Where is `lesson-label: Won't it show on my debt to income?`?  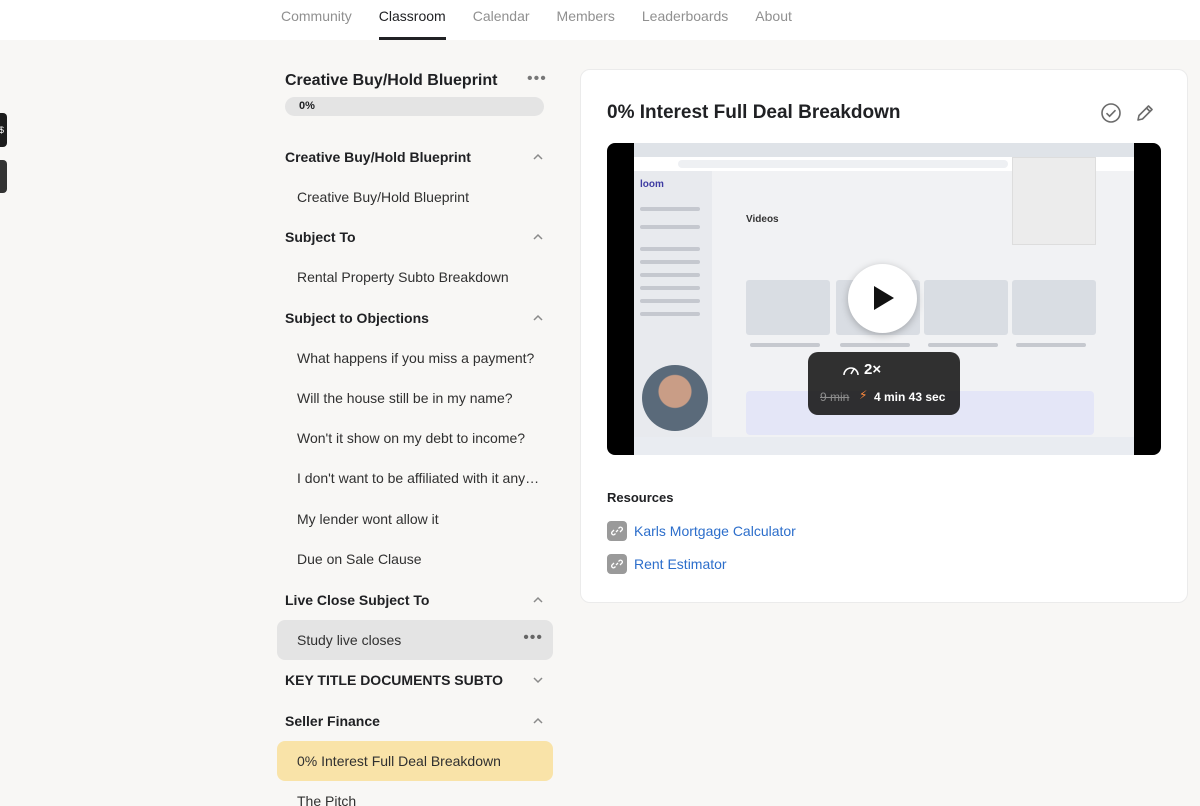
lesson-label: Won't it show on my debt to income? is located at coordinates (411, 438).